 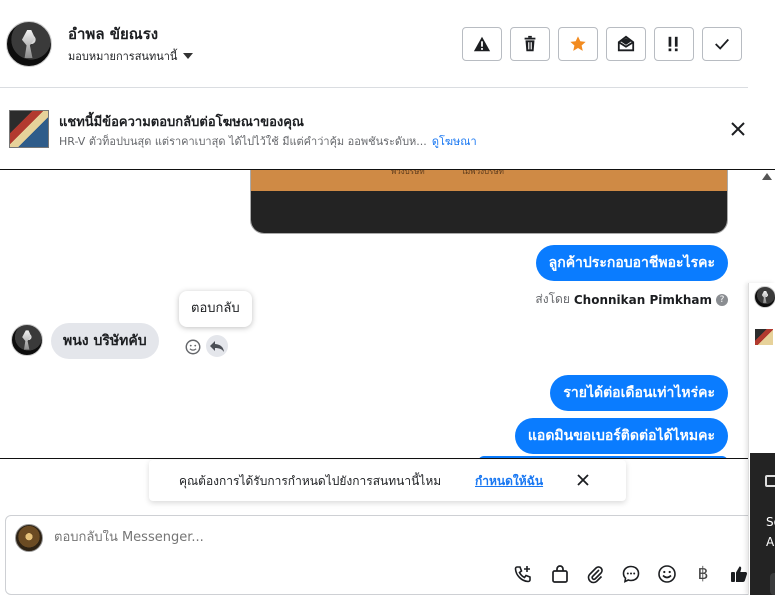 I want to click on message-composer: ฿, so click(x=380, y=555).